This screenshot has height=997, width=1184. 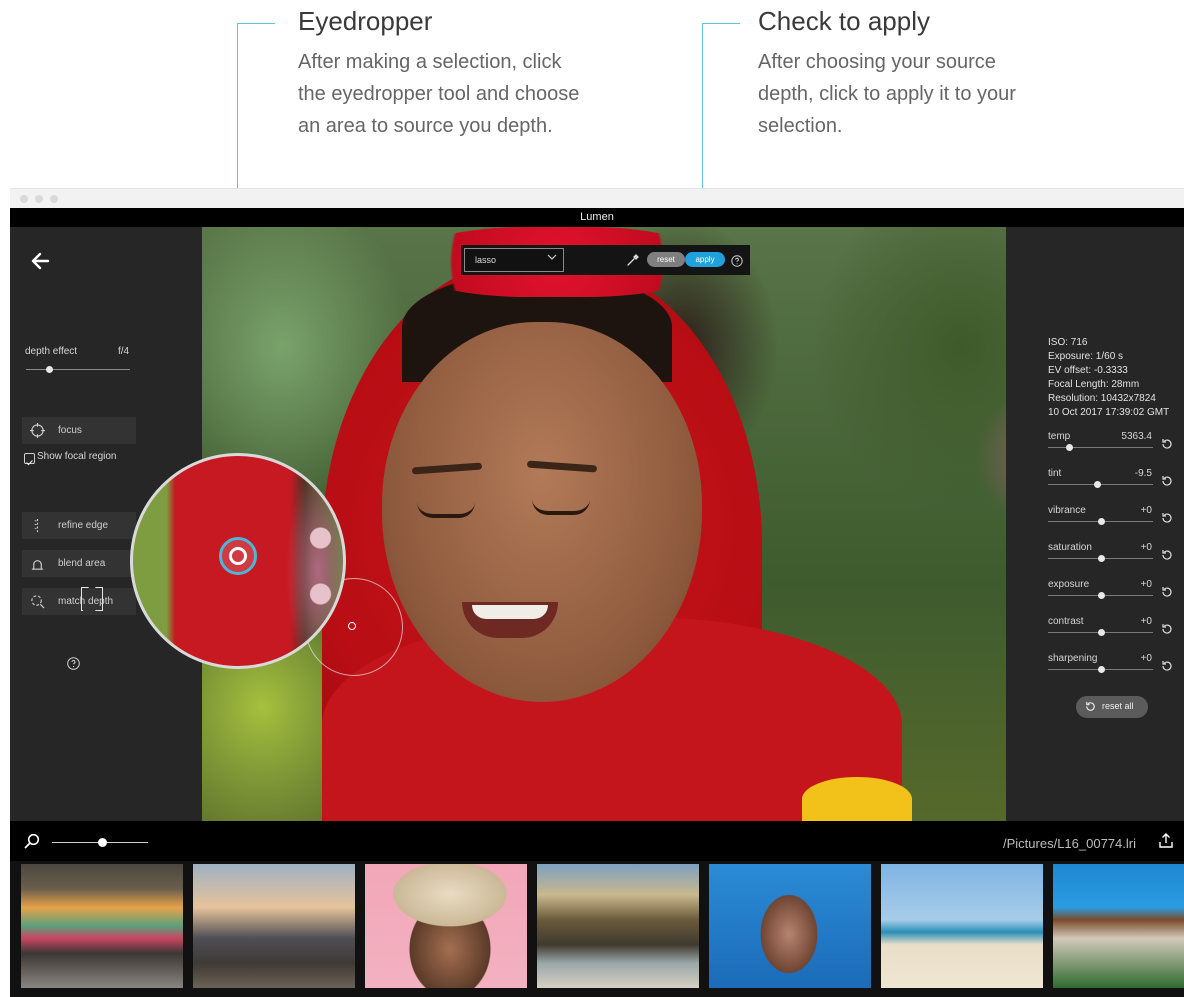 What do you see at coordinates (425, 126) in the screenshot?
I see `eyedropper-callout-line-3: an area to source you depth.` at bounding box center [425, 126].